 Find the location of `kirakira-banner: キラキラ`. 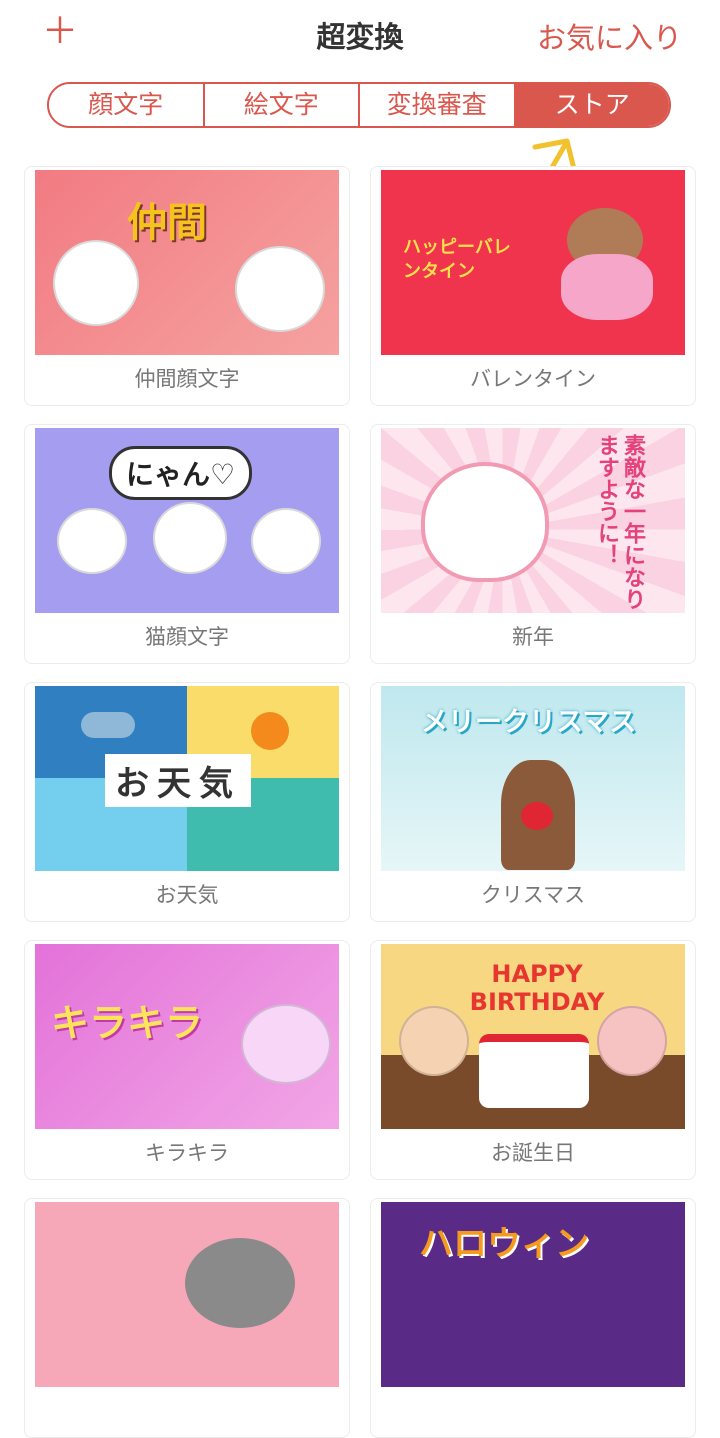

kirakira-banner: キラキラ is located at coordinates (187, 1036).